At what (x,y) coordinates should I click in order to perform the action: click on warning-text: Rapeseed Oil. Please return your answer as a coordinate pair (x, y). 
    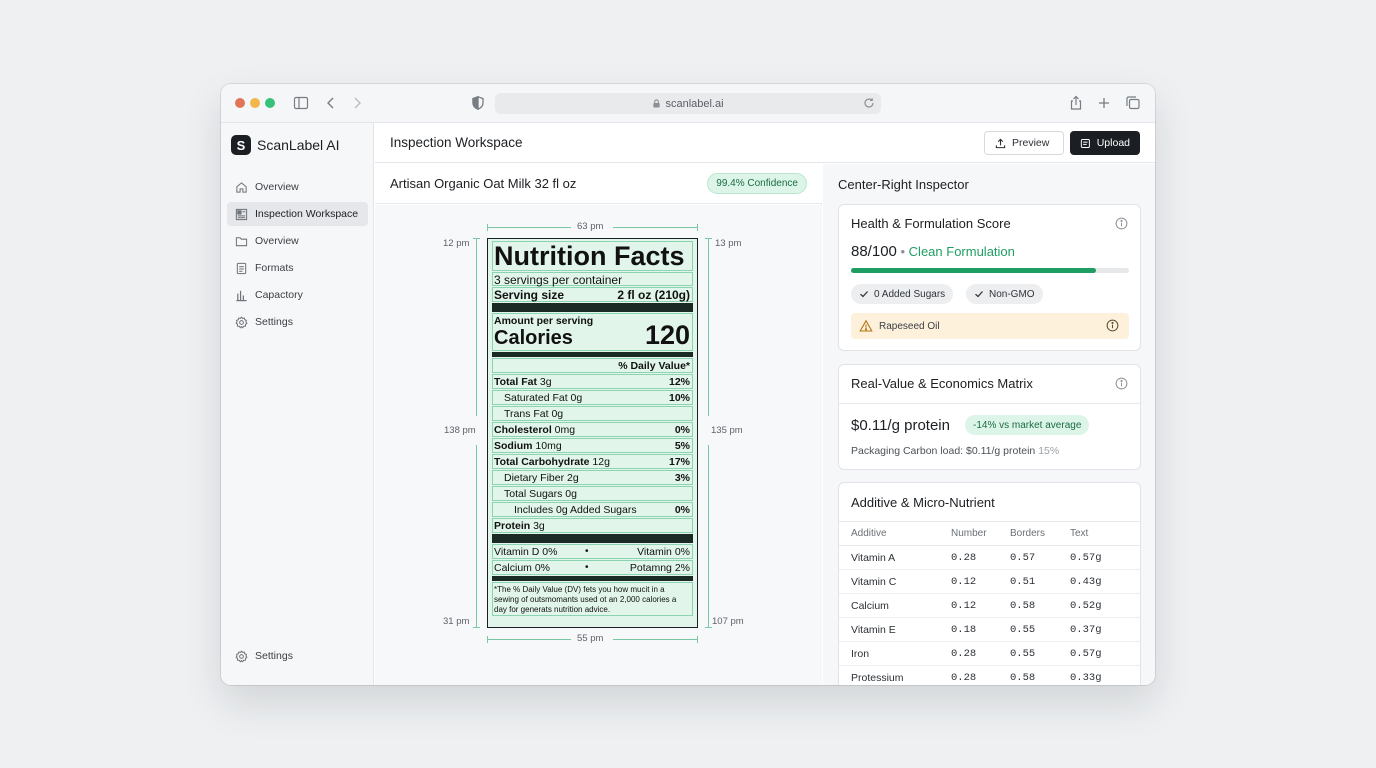
    Looking at the image, I should click on (909, 326).